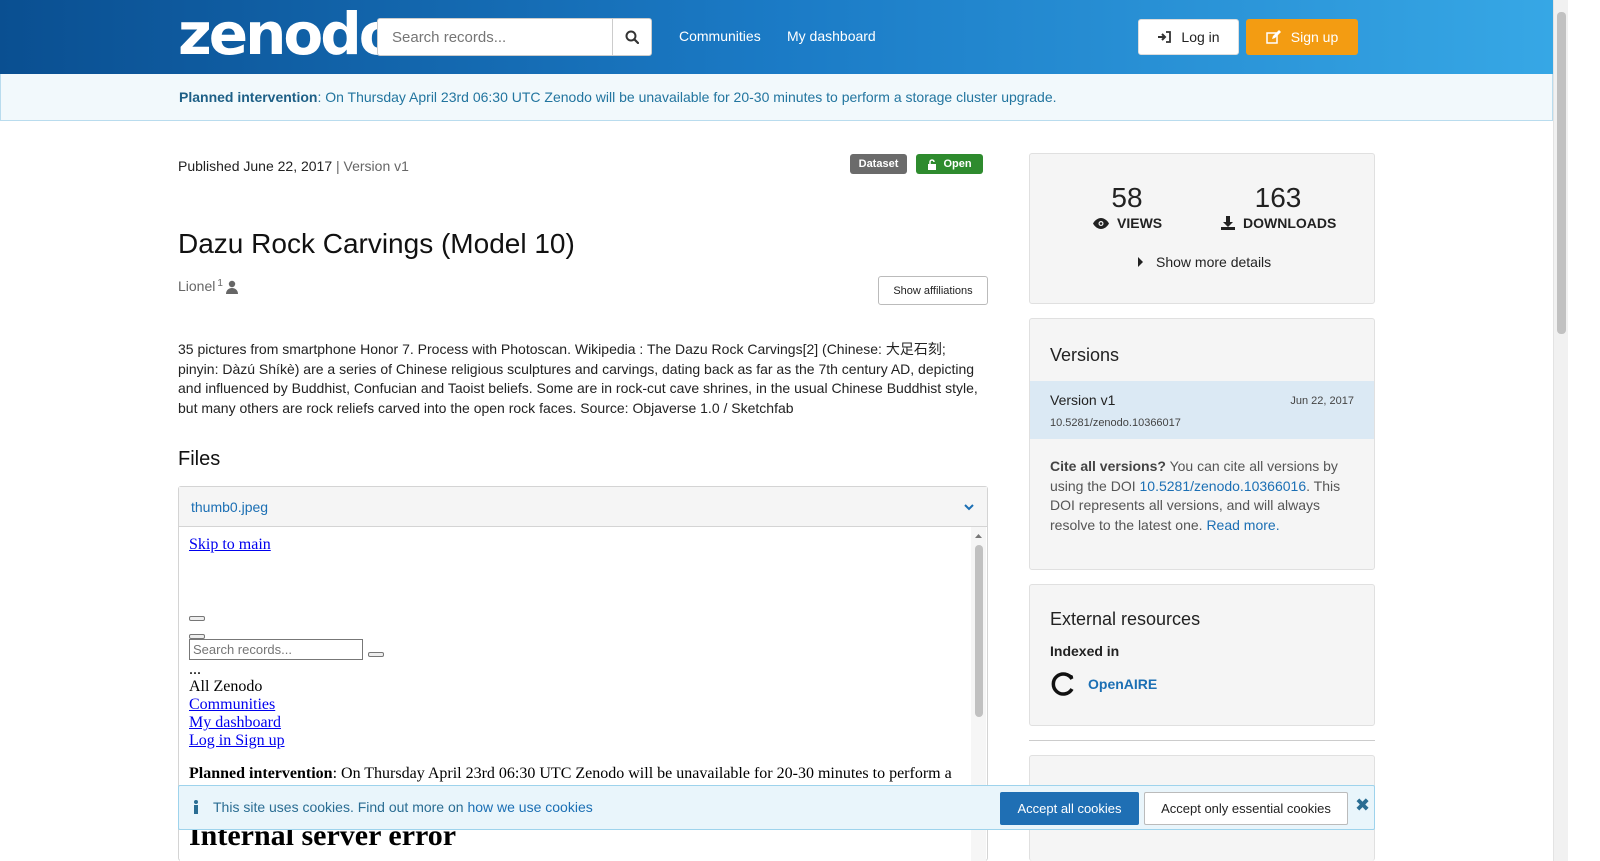 The image size is (1600, 861). I want to click on cookie-policy-link: how we use cookies, so click(529, 807).